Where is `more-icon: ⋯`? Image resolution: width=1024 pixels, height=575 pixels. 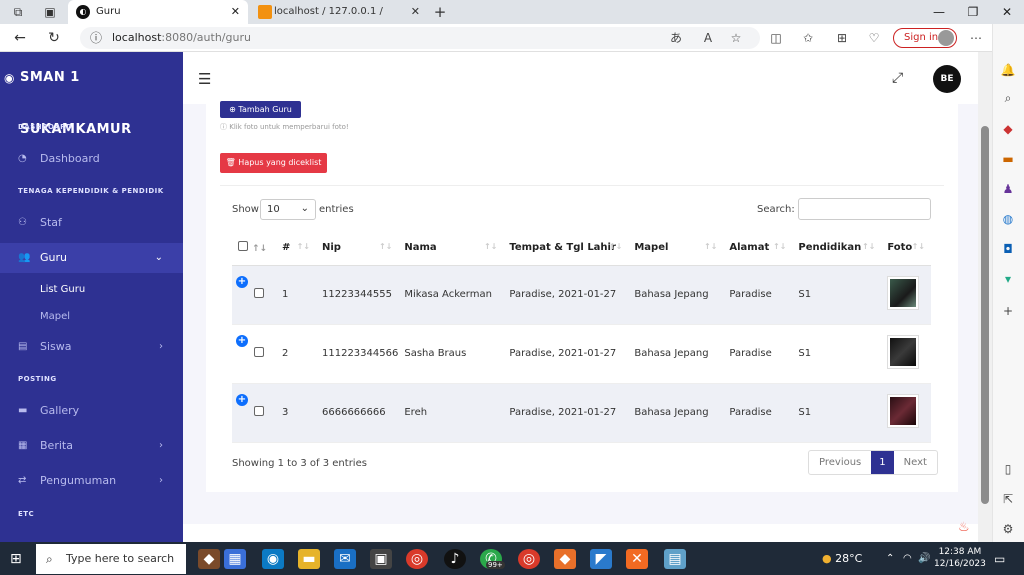 more-icon: ⋯ is located at coordinates (976, 38).